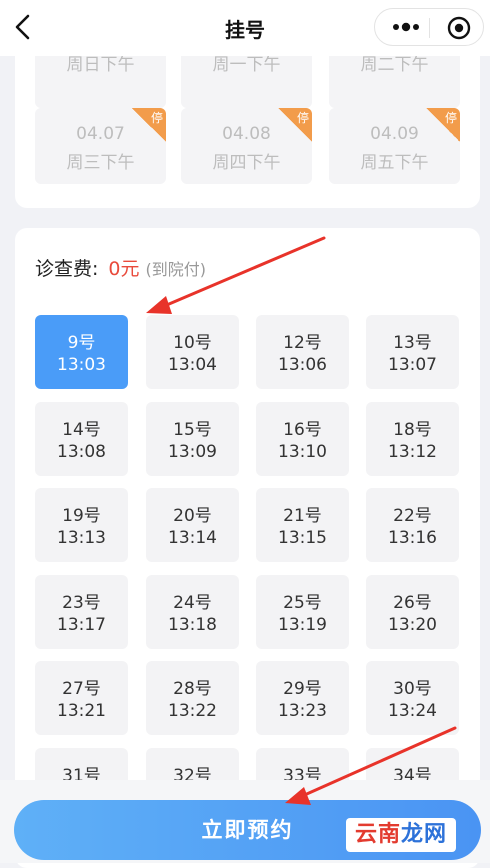  Describe the element at coordinates (412, 516) in the screenshot. I see `slot-number: 22号` at that location.